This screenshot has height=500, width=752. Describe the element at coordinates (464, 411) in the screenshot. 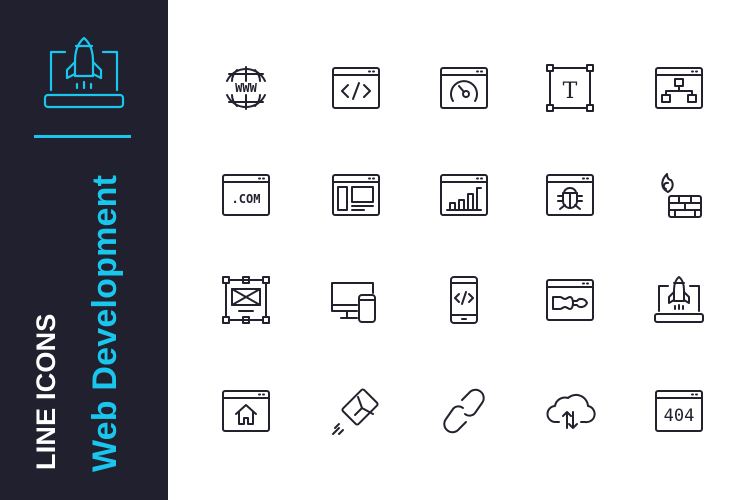

I see `link-icon` at that location.